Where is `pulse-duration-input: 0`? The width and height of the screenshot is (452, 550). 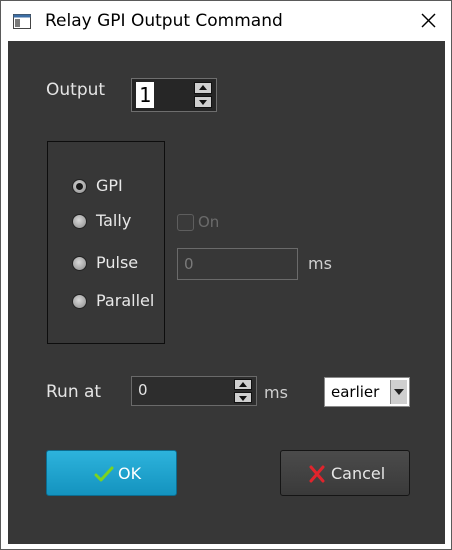
pulse-duration-input: 0 is located at coordinates (237, 264).